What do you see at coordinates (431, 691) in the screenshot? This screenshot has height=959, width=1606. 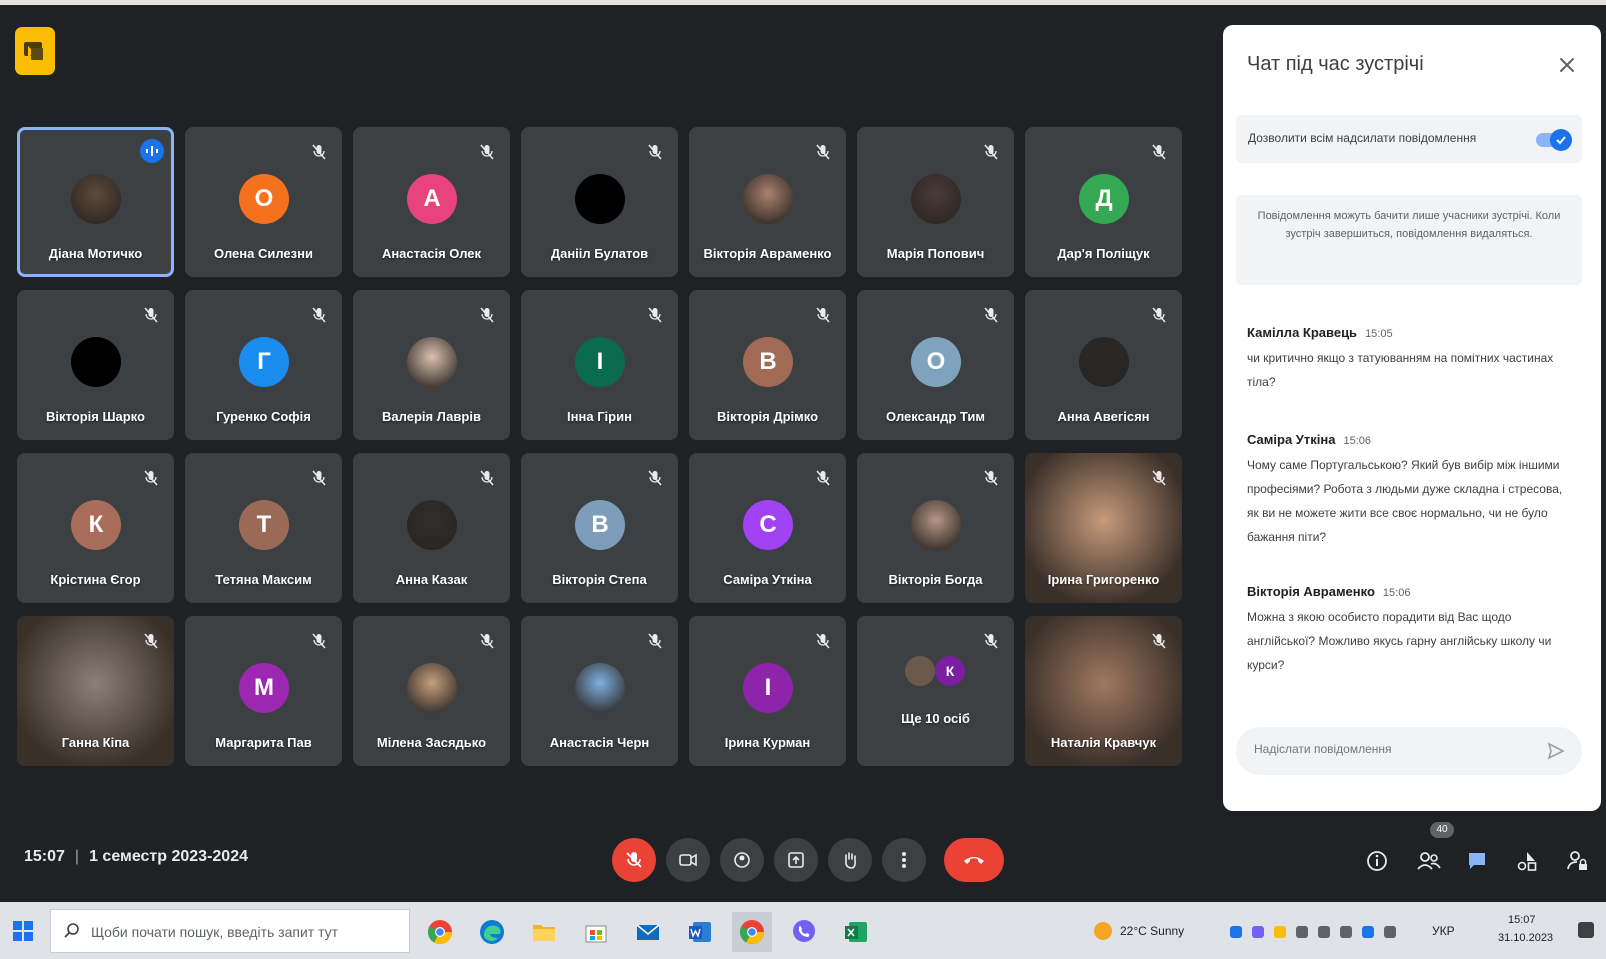 I see `participant-tile: Мілена Засядько` at bounding box center [431, 691].